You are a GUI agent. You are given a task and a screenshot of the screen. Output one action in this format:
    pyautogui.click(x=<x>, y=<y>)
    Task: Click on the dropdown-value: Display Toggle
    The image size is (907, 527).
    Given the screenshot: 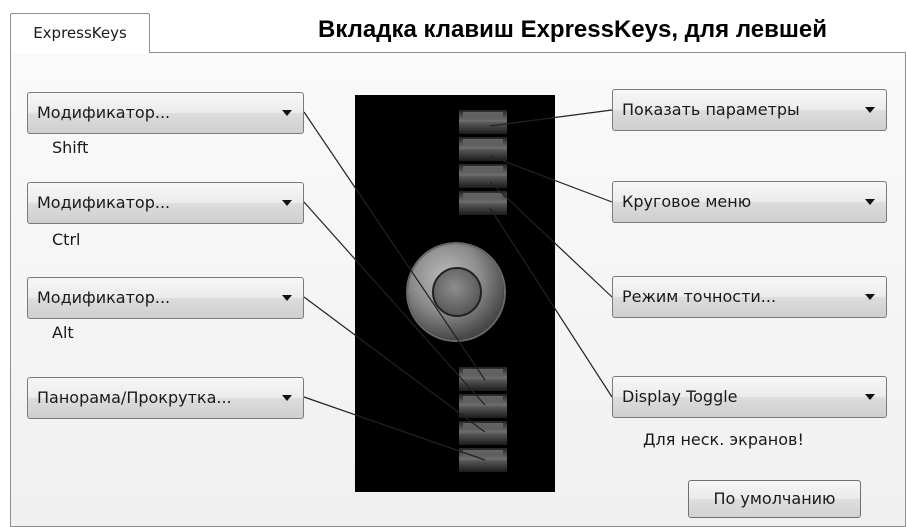 What is the action you would take?
    pyautogui.click(x=680, y=396)
    